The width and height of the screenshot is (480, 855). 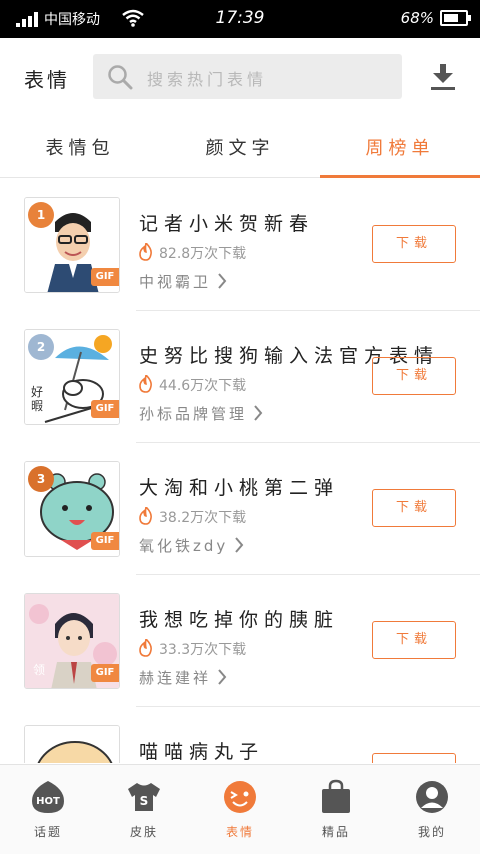 I want to click on sticker-thumbnail: 1 GIF, so click(x=72, y=245).